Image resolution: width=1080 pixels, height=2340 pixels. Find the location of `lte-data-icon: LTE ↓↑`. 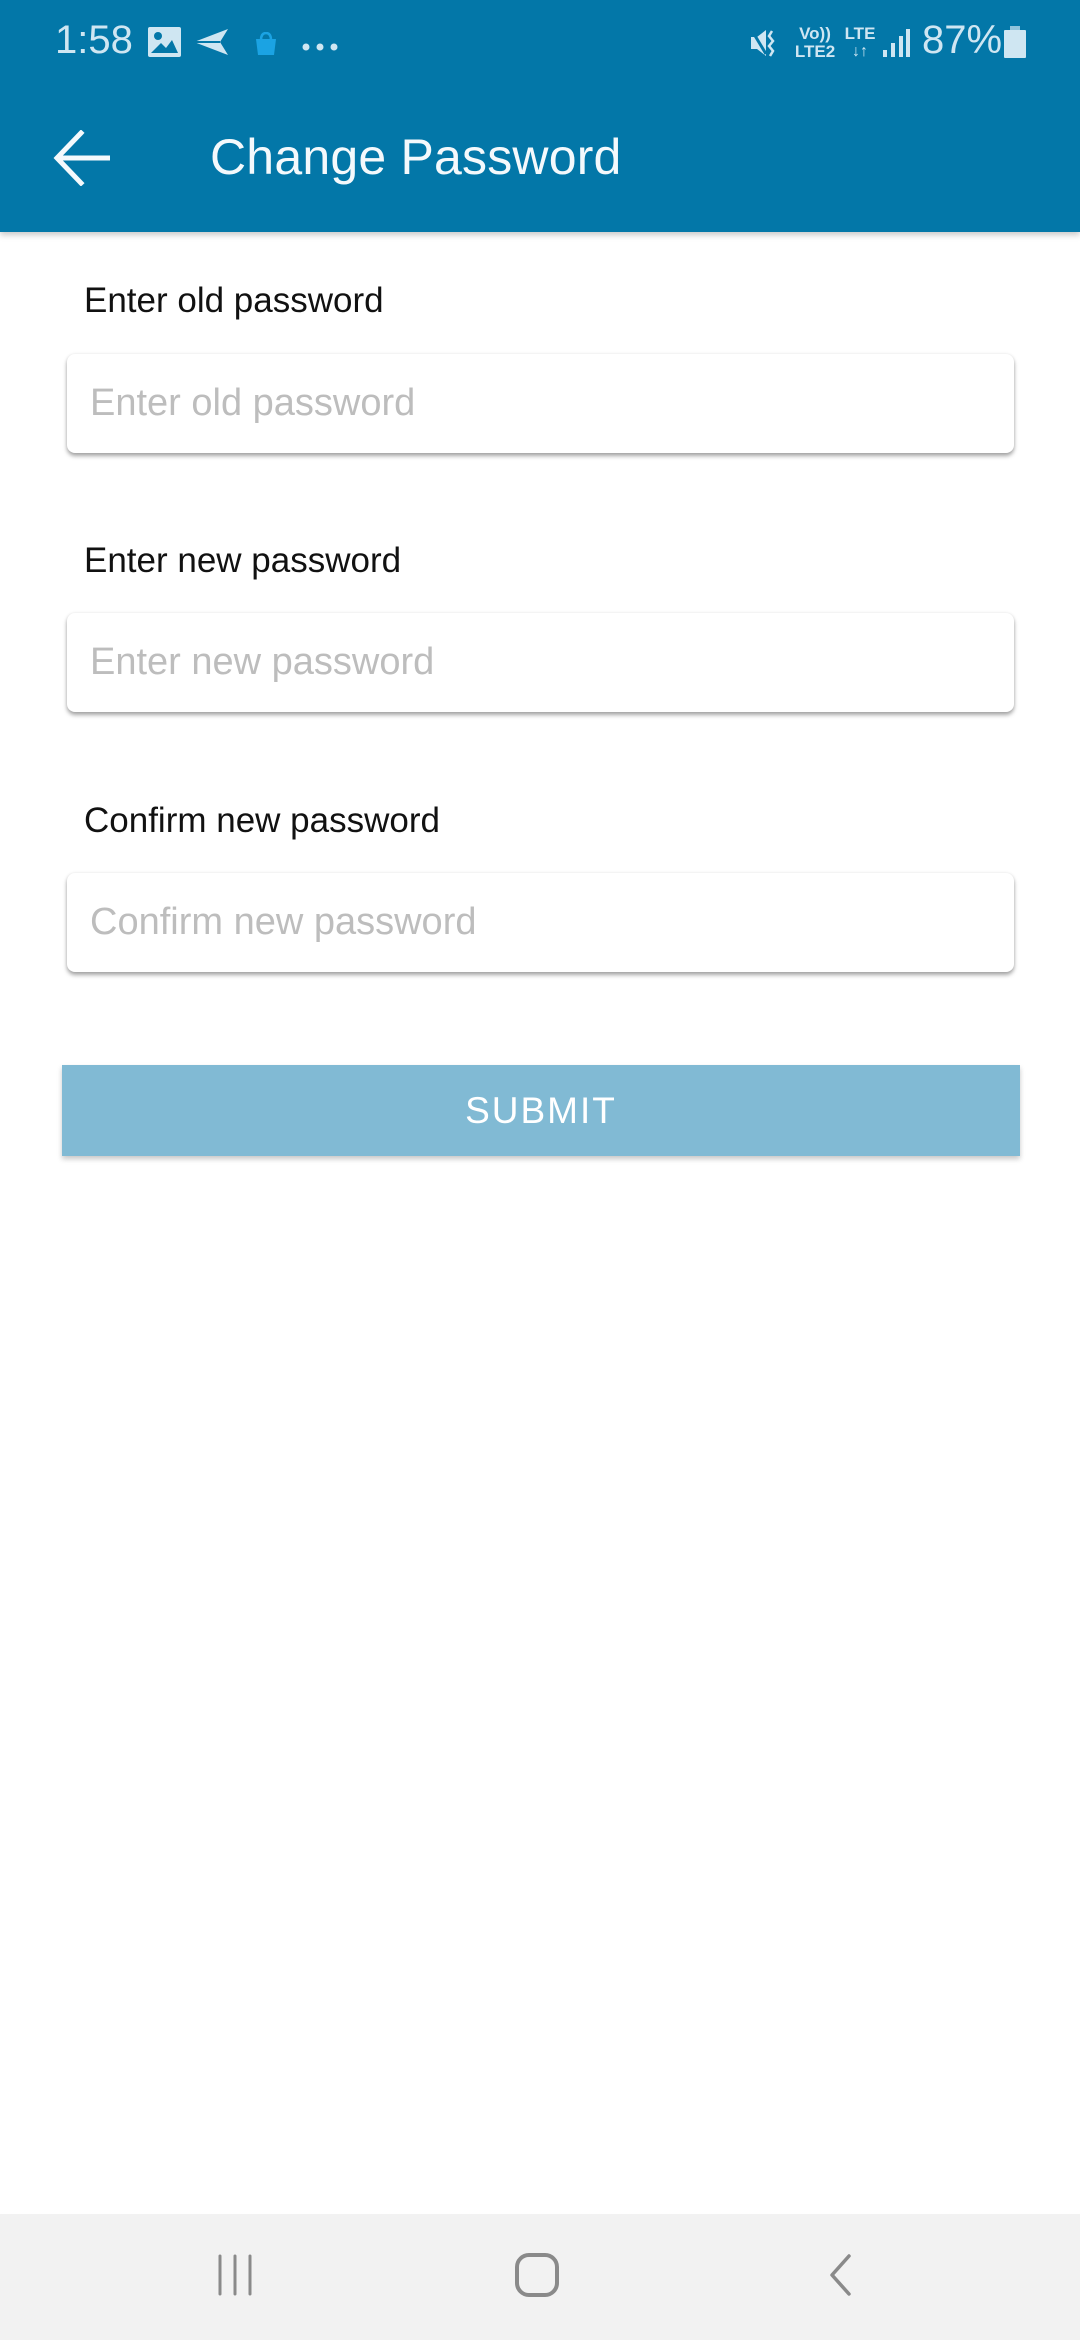

lte-data-icon: LTE ↓↑ is located at coordinates (860, 43).